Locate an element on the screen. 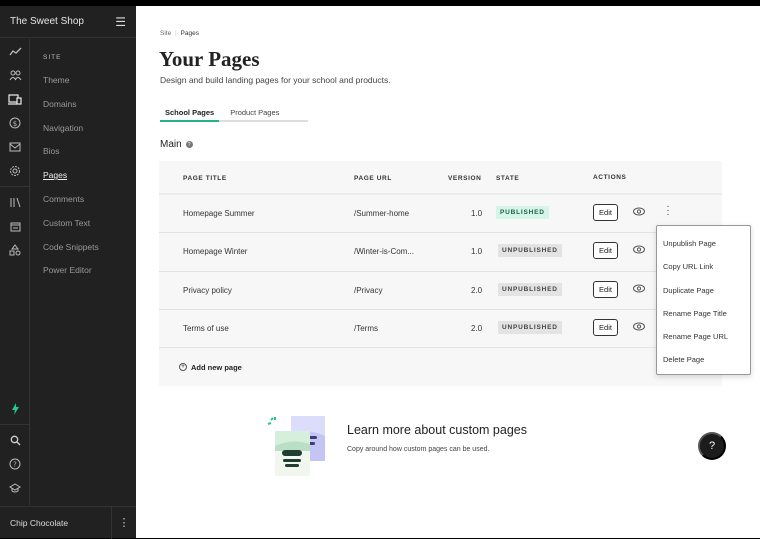 This screenshot has height=539, width=760. analytics-icon is located at coordinates (15, 51).